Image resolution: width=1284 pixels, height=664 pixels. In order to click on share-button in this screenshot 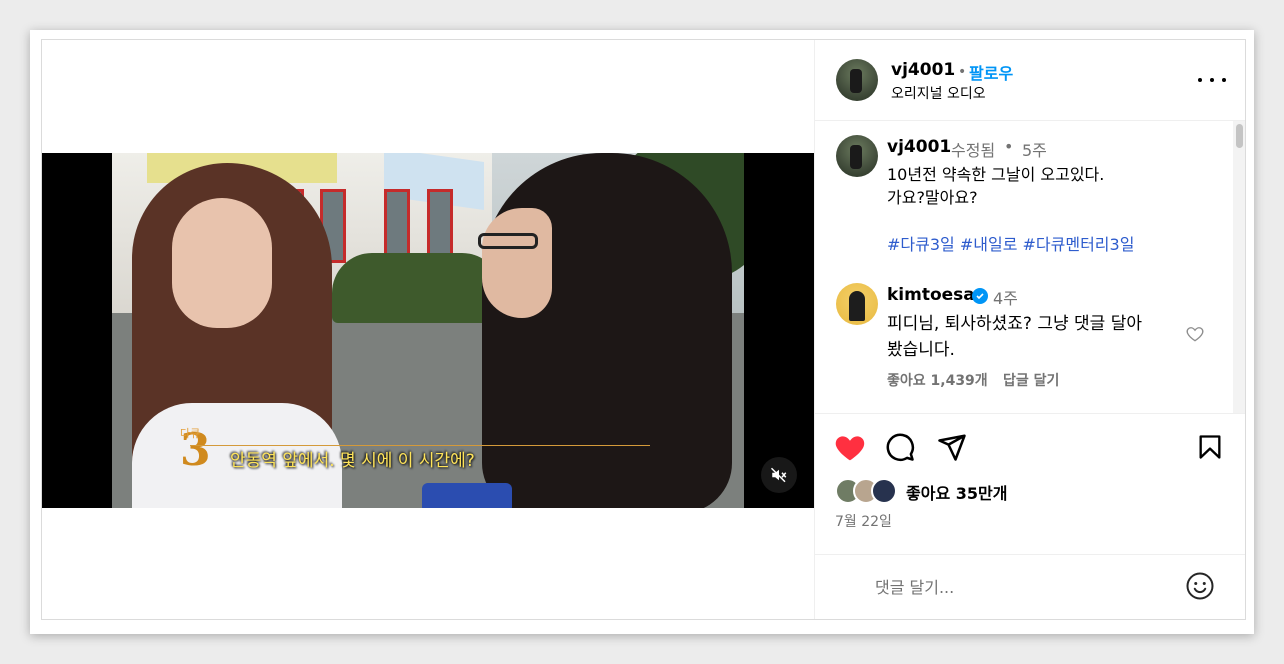, I will do `click(952, 447)`.